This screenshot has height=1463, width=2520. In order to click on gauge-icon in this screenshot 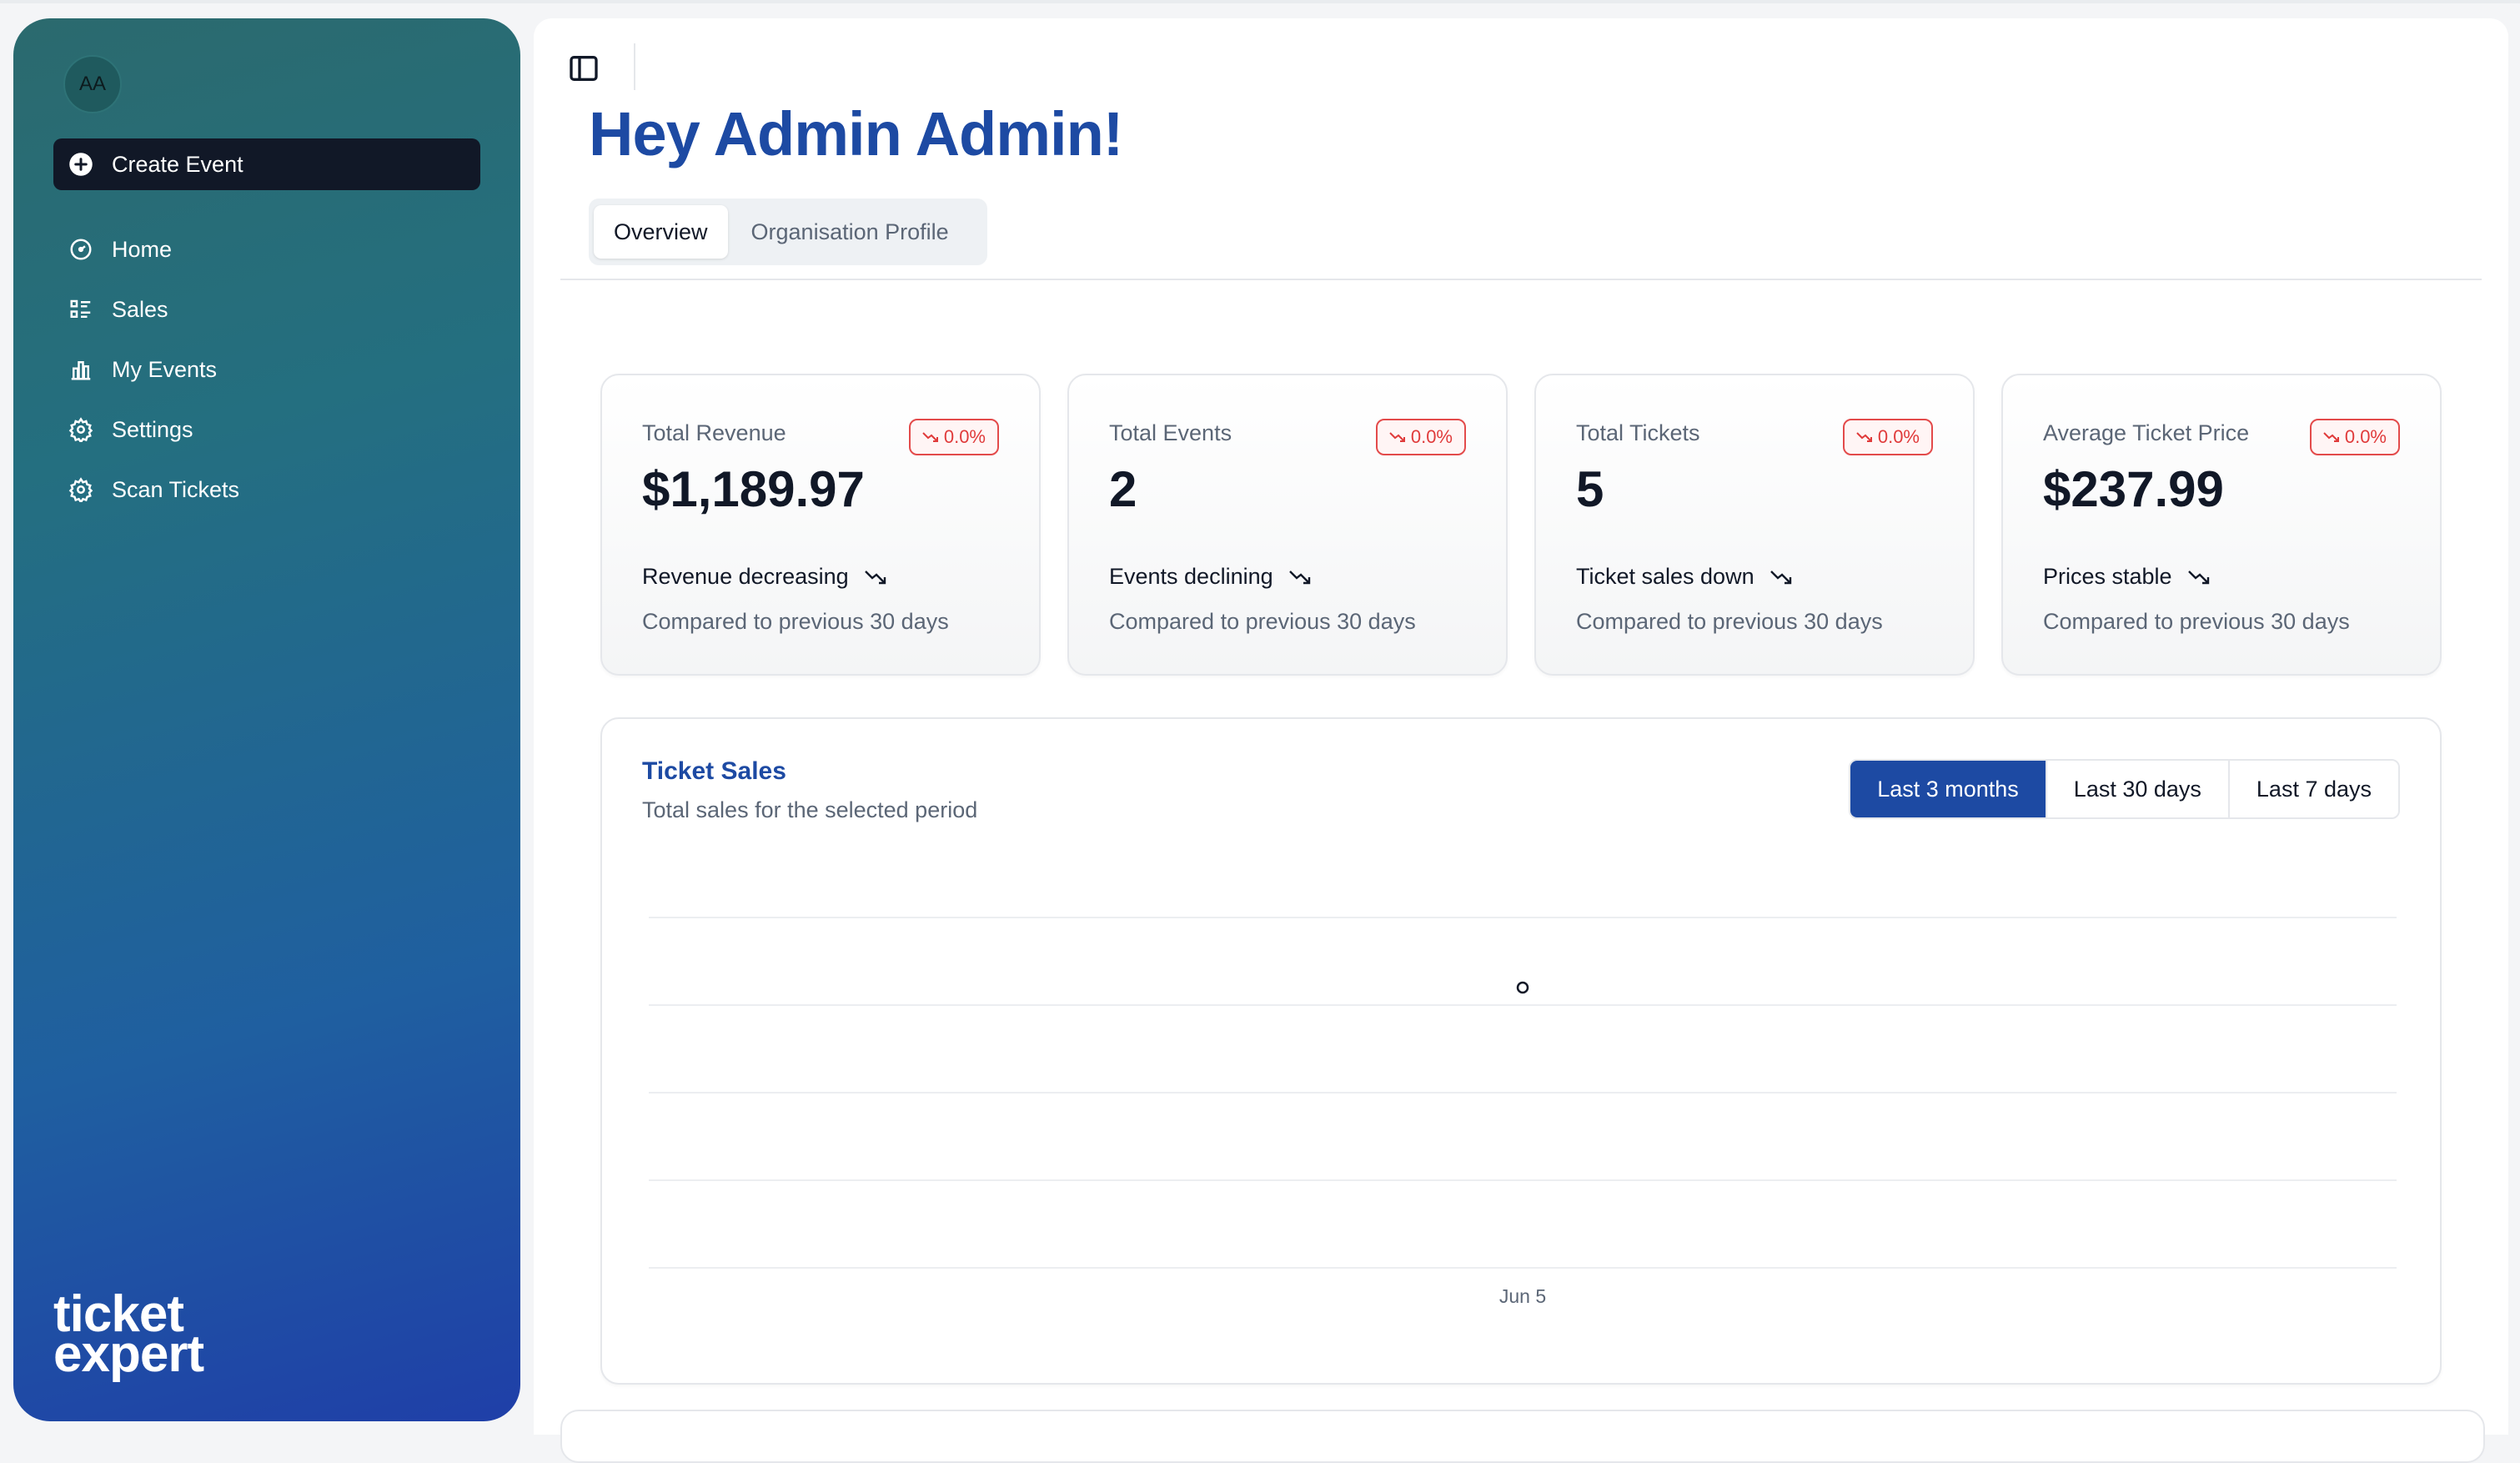, I will do `click(81, 249)`.